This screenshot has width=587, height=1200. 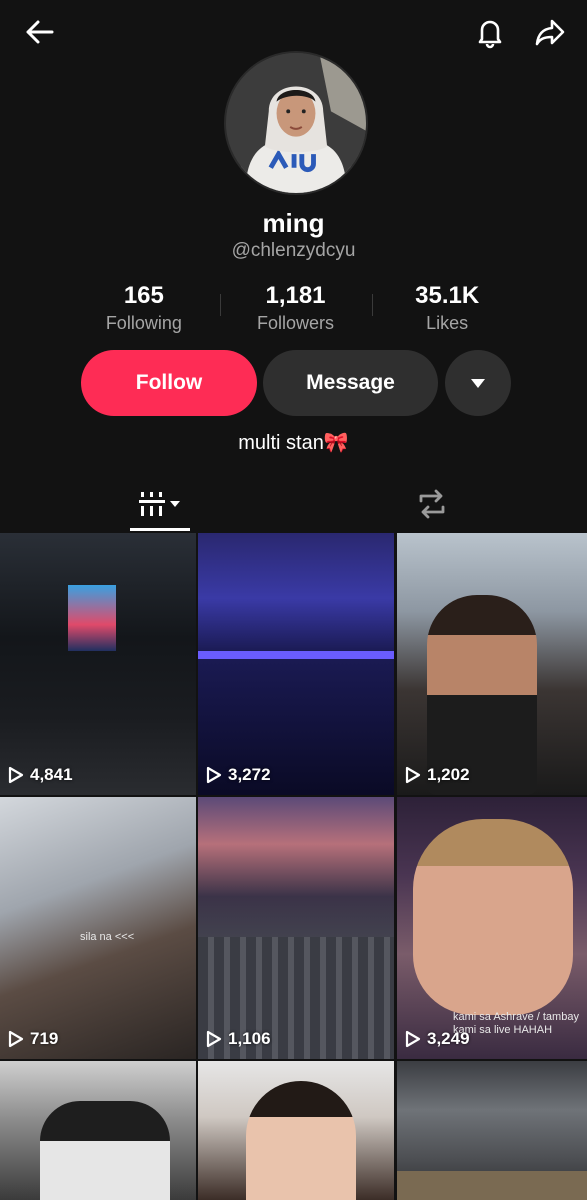 I want to click on tab-videos, so click(x=160, y=504).